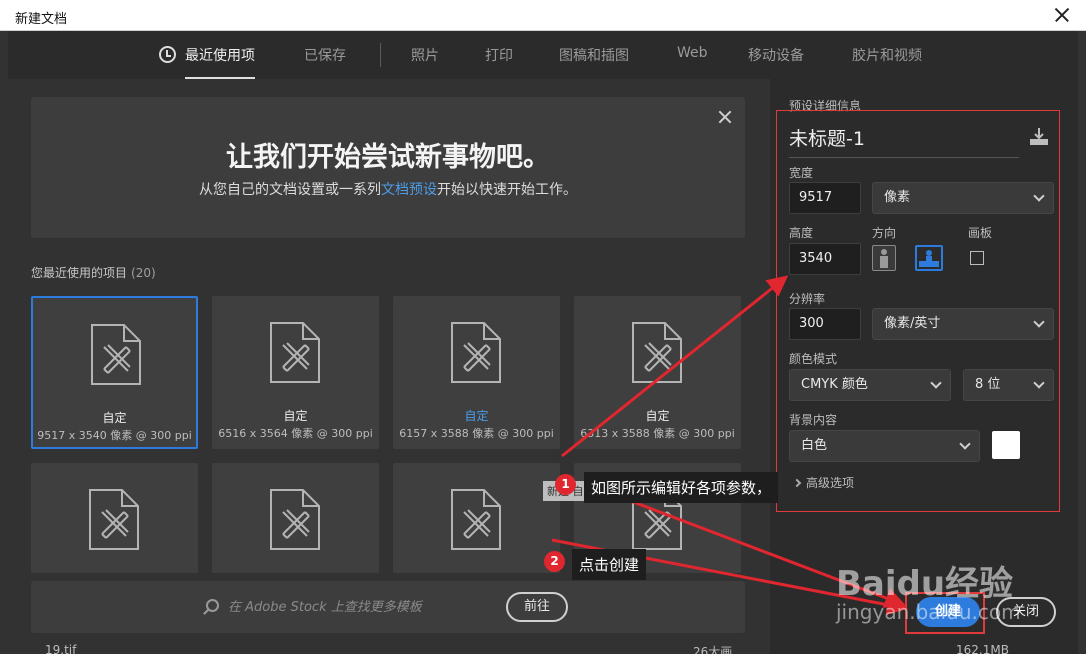  Describe the element at coordinates (143, 273) in the screenshot. I see `recent-count: (20)` at that location.